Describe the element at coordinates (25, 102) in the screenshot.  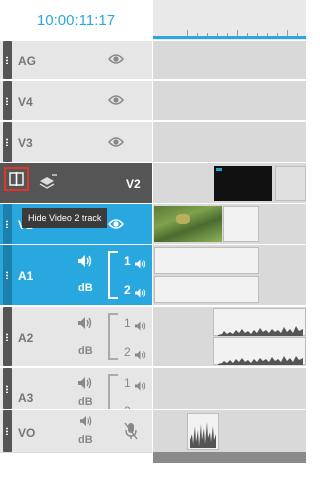
I see `track-label: V4` at that location.